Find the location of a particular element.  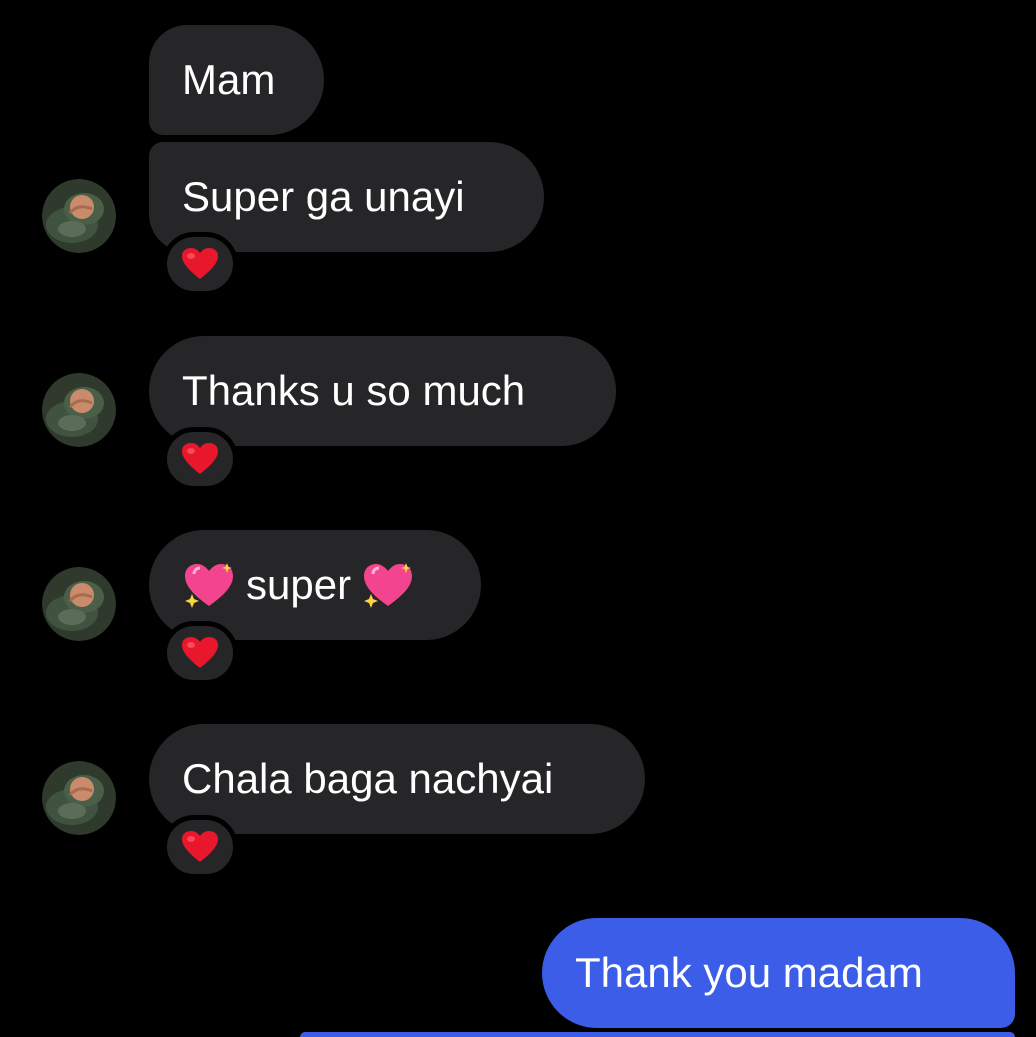

message-text: Thanks u so much is located at coordinates (354, 390).